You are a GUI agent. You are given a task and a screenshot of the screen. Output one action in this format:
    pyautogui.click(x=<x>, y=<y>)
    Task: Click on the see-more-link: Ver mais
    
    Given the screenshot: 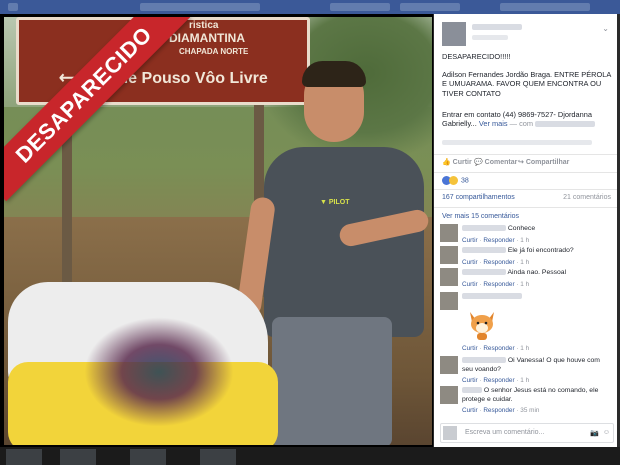 What is the action you would take?
    pyautogui.click(x=493, y=123)
    